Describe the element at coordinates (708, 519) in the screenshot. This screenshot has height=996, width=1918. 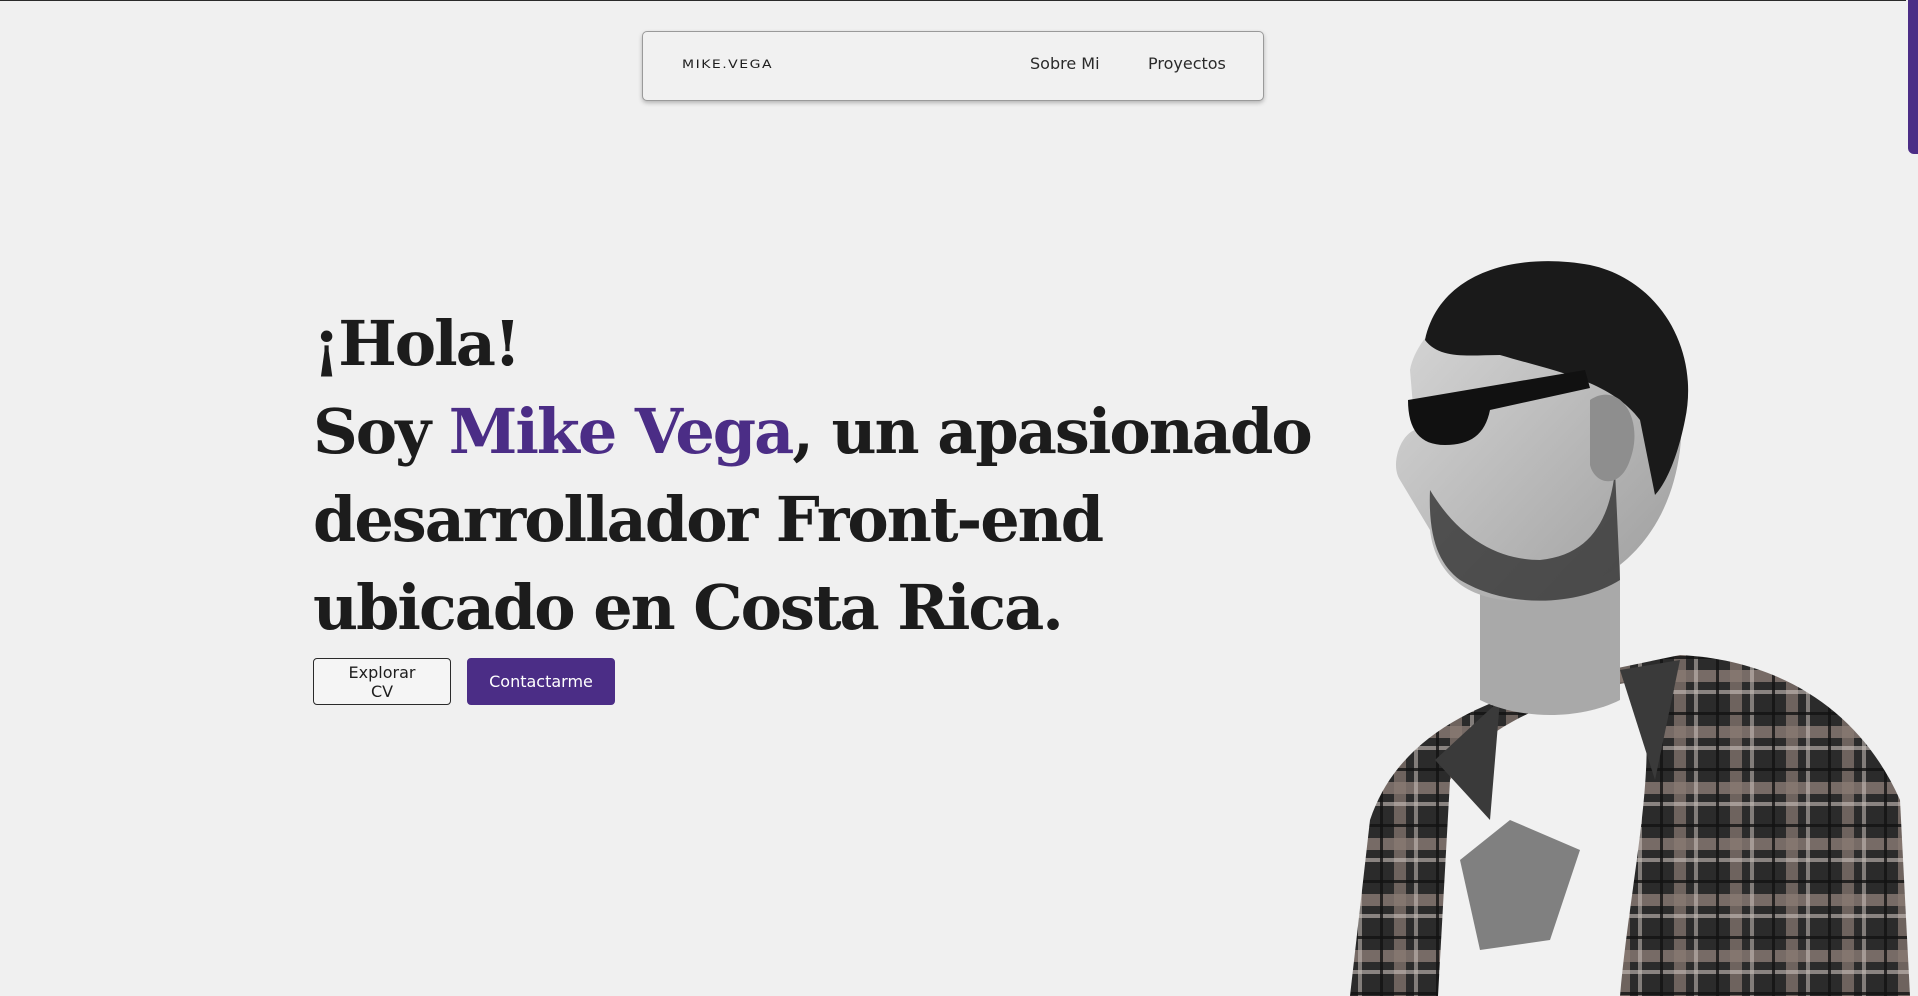
I see `hero-role-line: desarrollador Front-end` at that location.